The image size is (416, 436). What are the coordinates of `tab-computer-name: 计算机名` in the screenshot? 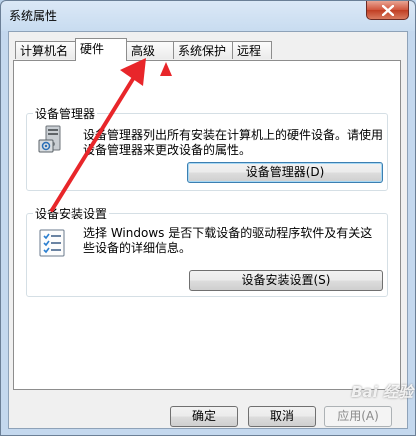 It's located at (46, 50).